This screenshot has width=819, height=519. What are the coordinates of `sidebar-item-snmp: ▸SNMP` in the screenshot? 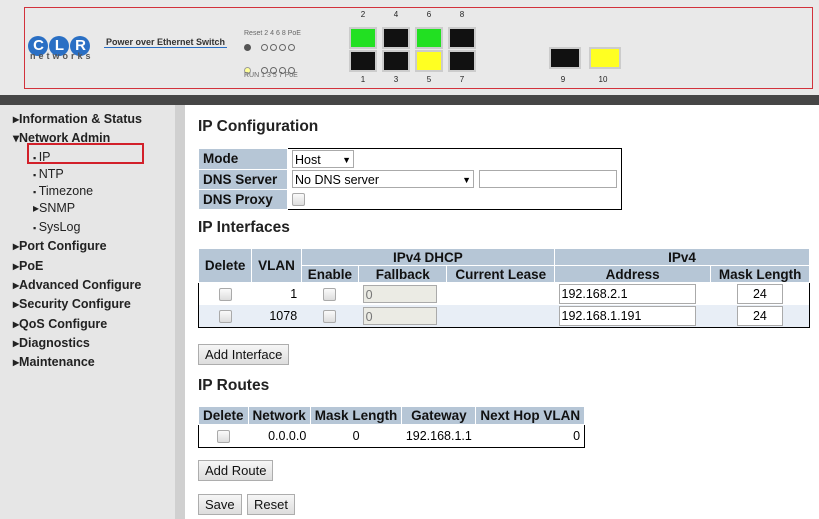 It's located at (54, 208).